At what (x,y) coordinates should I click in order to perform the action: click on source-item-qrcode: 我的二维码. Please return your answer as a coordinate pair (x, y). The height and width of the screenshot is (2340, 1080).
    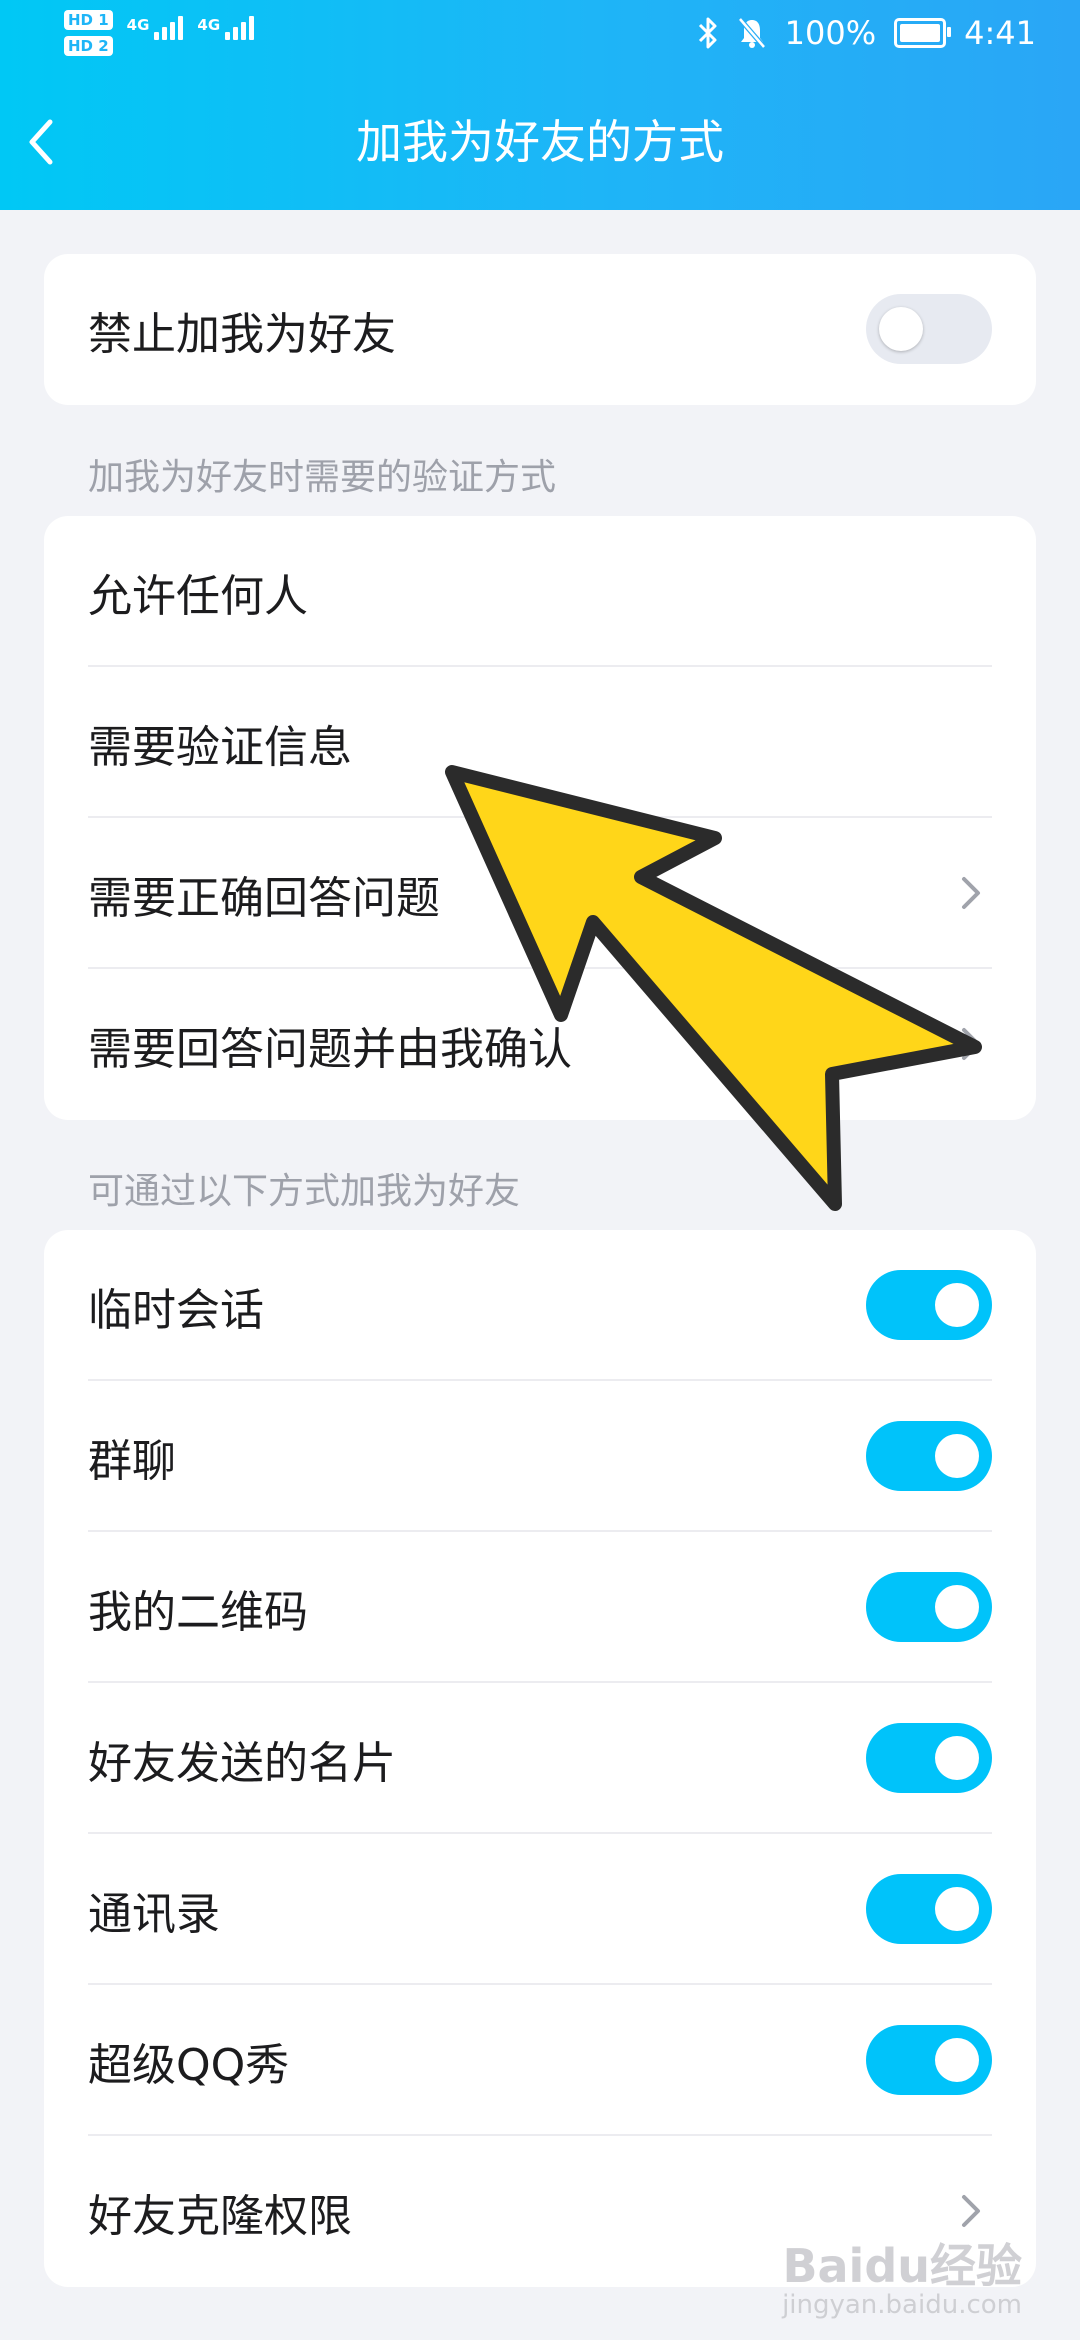
    Looking at the image, I should click on (540, 1607).